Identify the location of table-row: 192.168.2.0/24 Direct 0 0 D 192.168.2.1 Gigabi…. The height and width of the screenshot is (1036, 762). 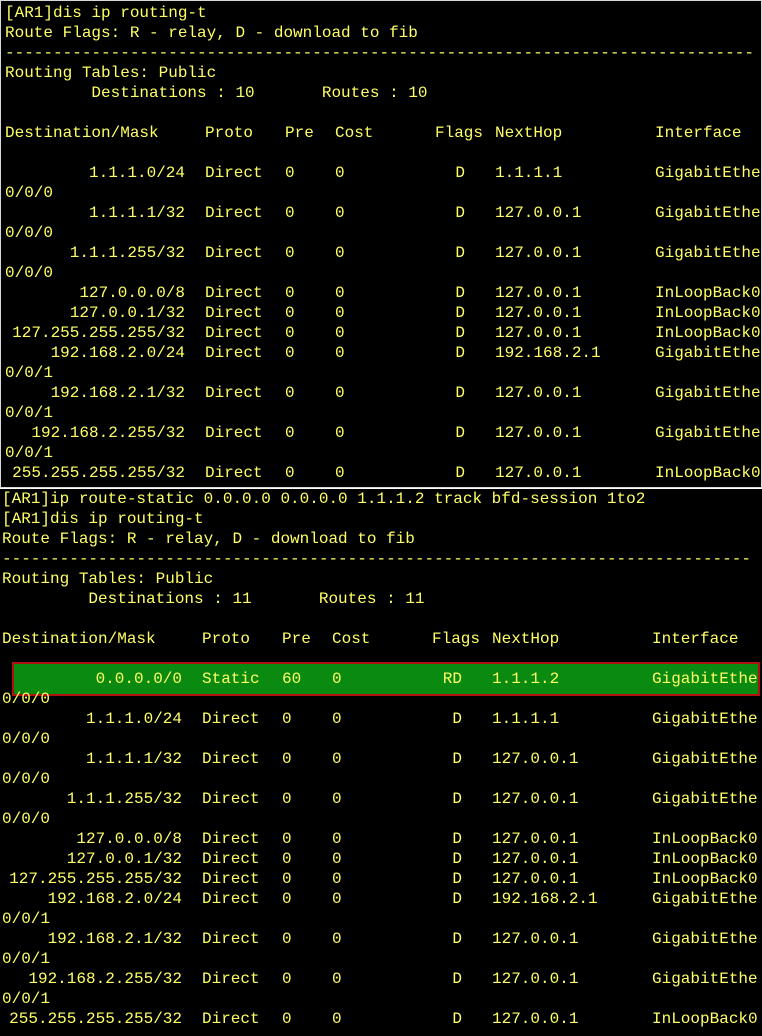
(380, 899).